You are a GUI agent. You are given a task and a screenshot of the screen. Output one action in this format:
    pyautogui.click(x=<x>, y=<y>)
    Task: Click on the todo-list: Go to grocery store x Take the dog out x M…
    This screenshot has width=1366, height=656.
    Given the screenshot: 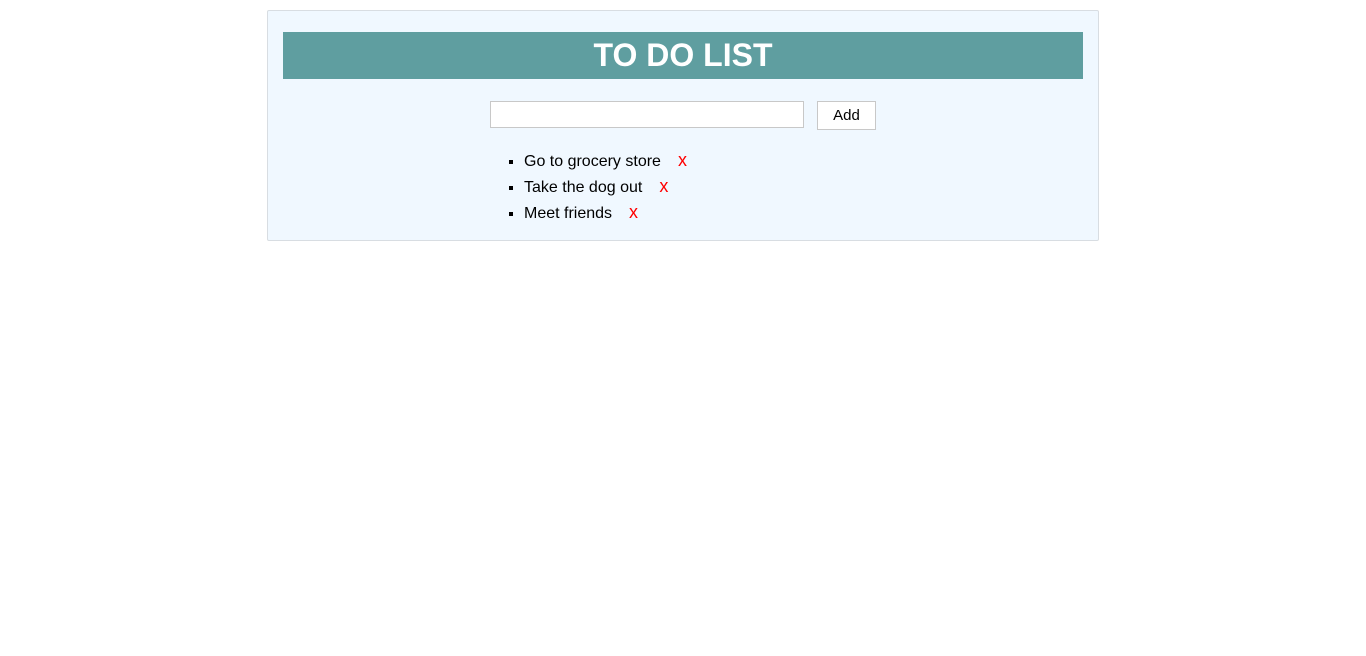 What is the action you would take?
    pyautogui.click(x=596, y=186)
    